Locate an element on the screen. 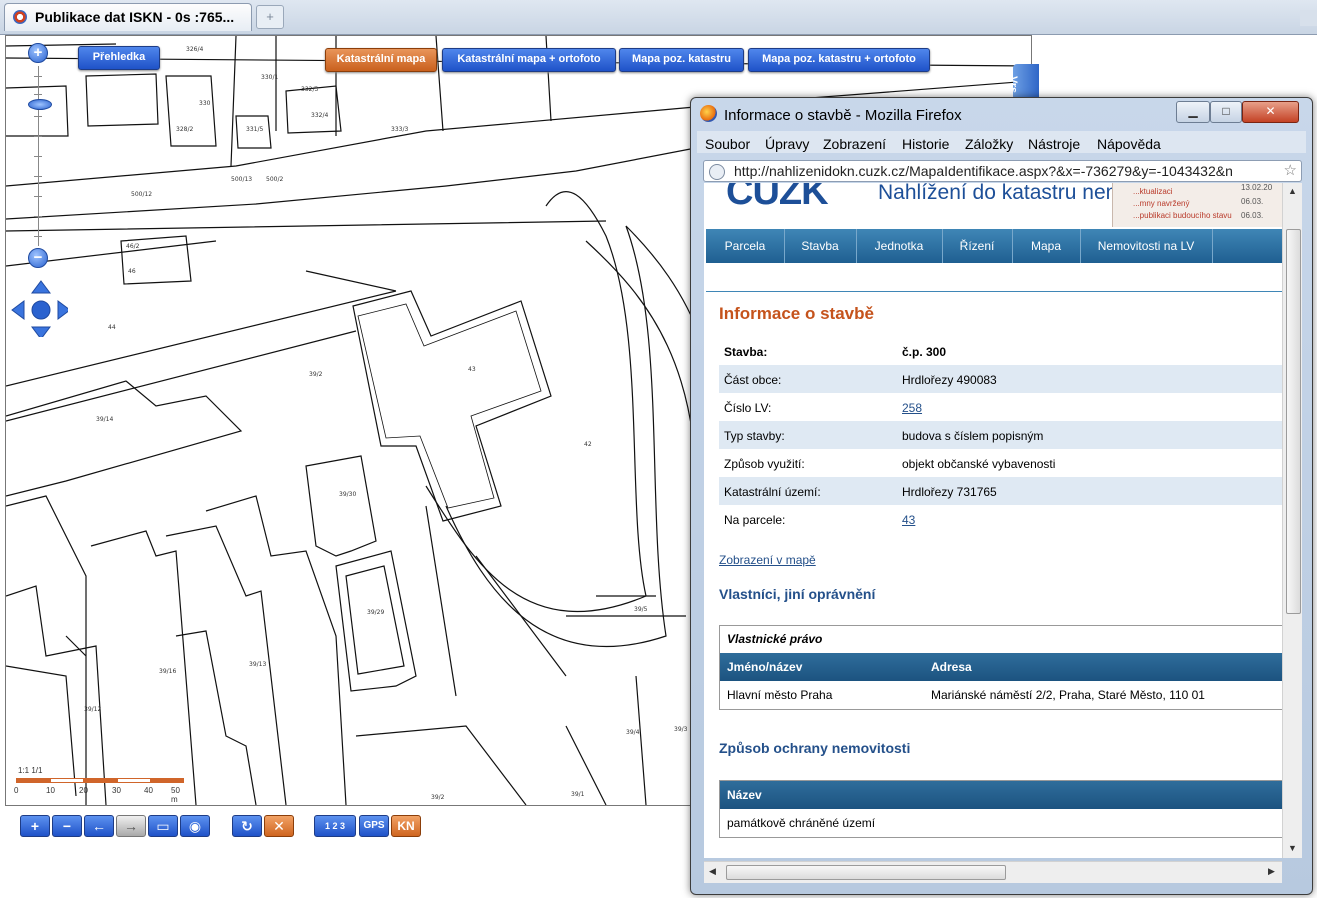 Image resolution: width=1317 pixels, height=898 pixels. parcel-label: 39/30 is located at coordinates (348, 494).